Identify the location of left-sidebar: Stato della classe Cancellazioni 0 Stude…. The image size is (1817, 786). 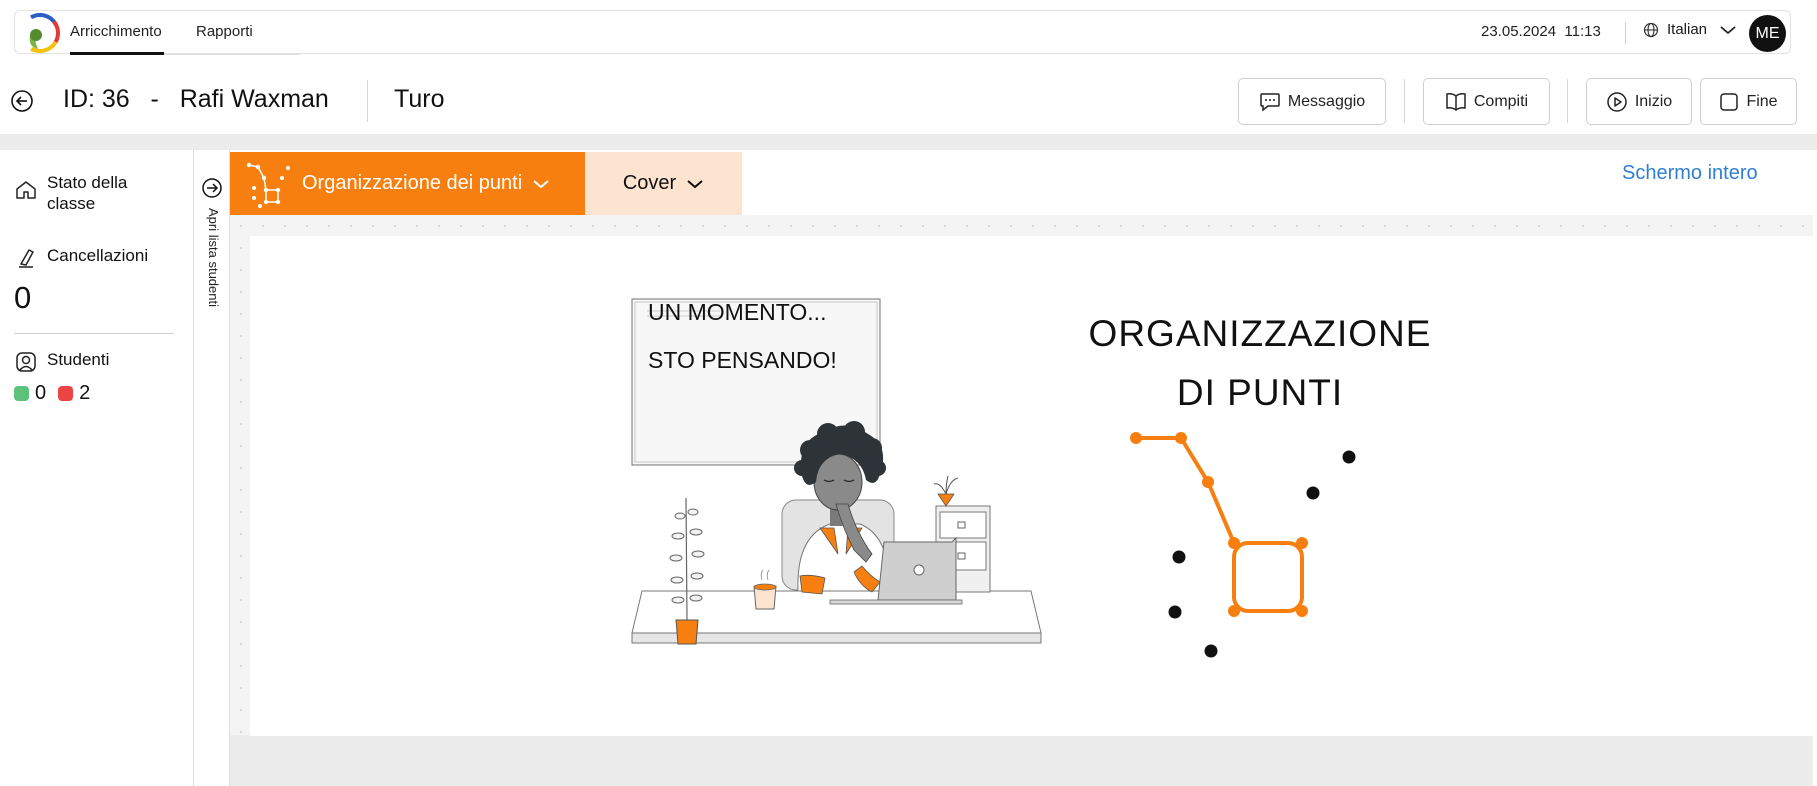
(97, 468).